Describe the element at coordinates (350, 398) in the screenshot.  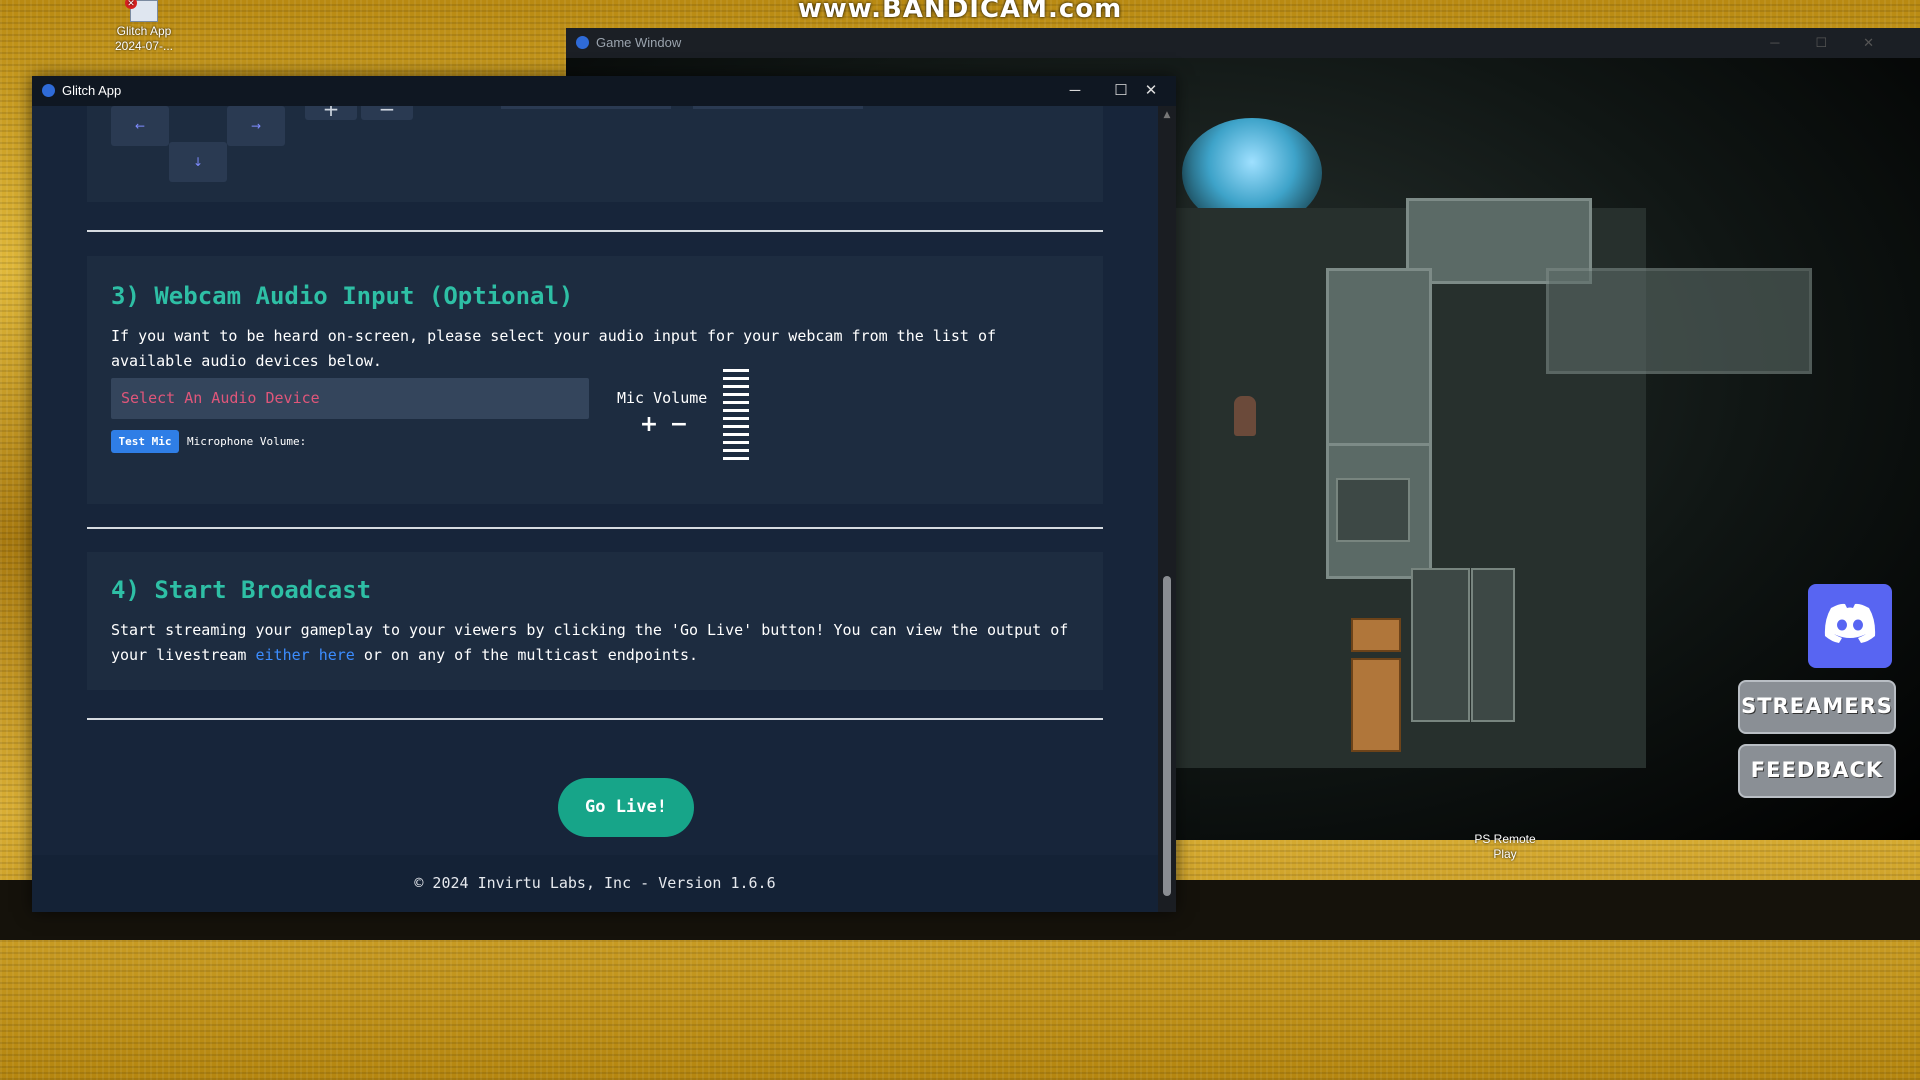
I see `audio-device-select: Select An Audio Device` at that location.